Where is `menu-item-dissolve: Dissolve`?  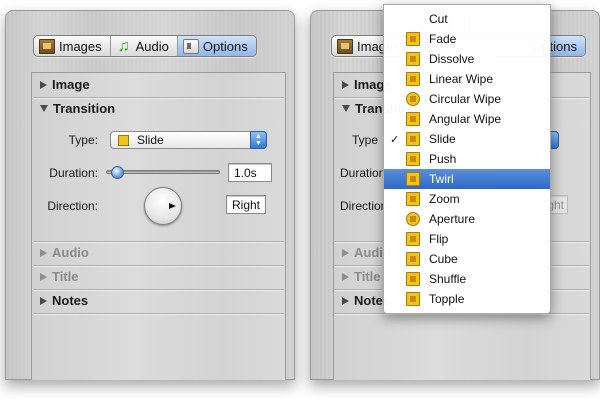
menu-item-dissolve: Dissolve is located at coordinates (467, 59).